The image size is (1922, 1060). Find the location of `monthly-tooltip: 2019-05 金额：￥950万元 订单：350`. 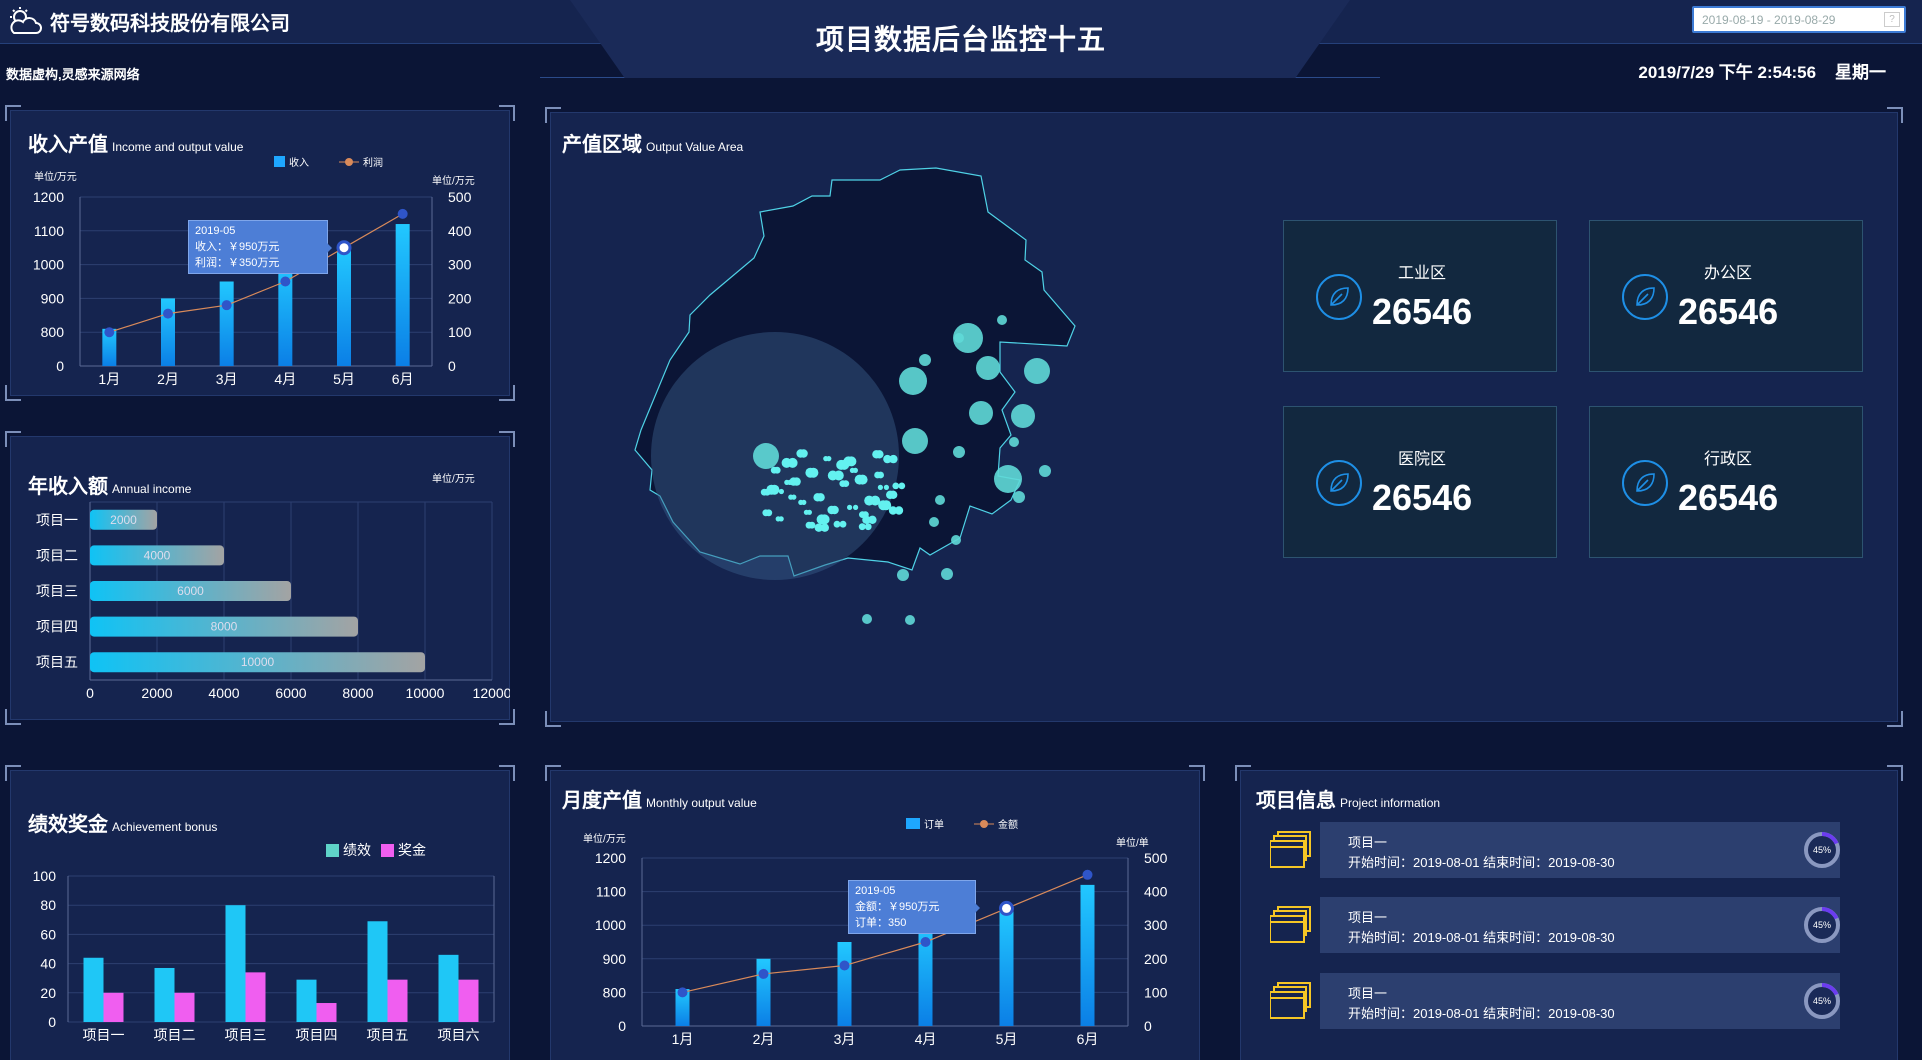

monthly-tooltip: 2019-05 金额：￥950万元 订单：350 is located at coordinates (914, 907).